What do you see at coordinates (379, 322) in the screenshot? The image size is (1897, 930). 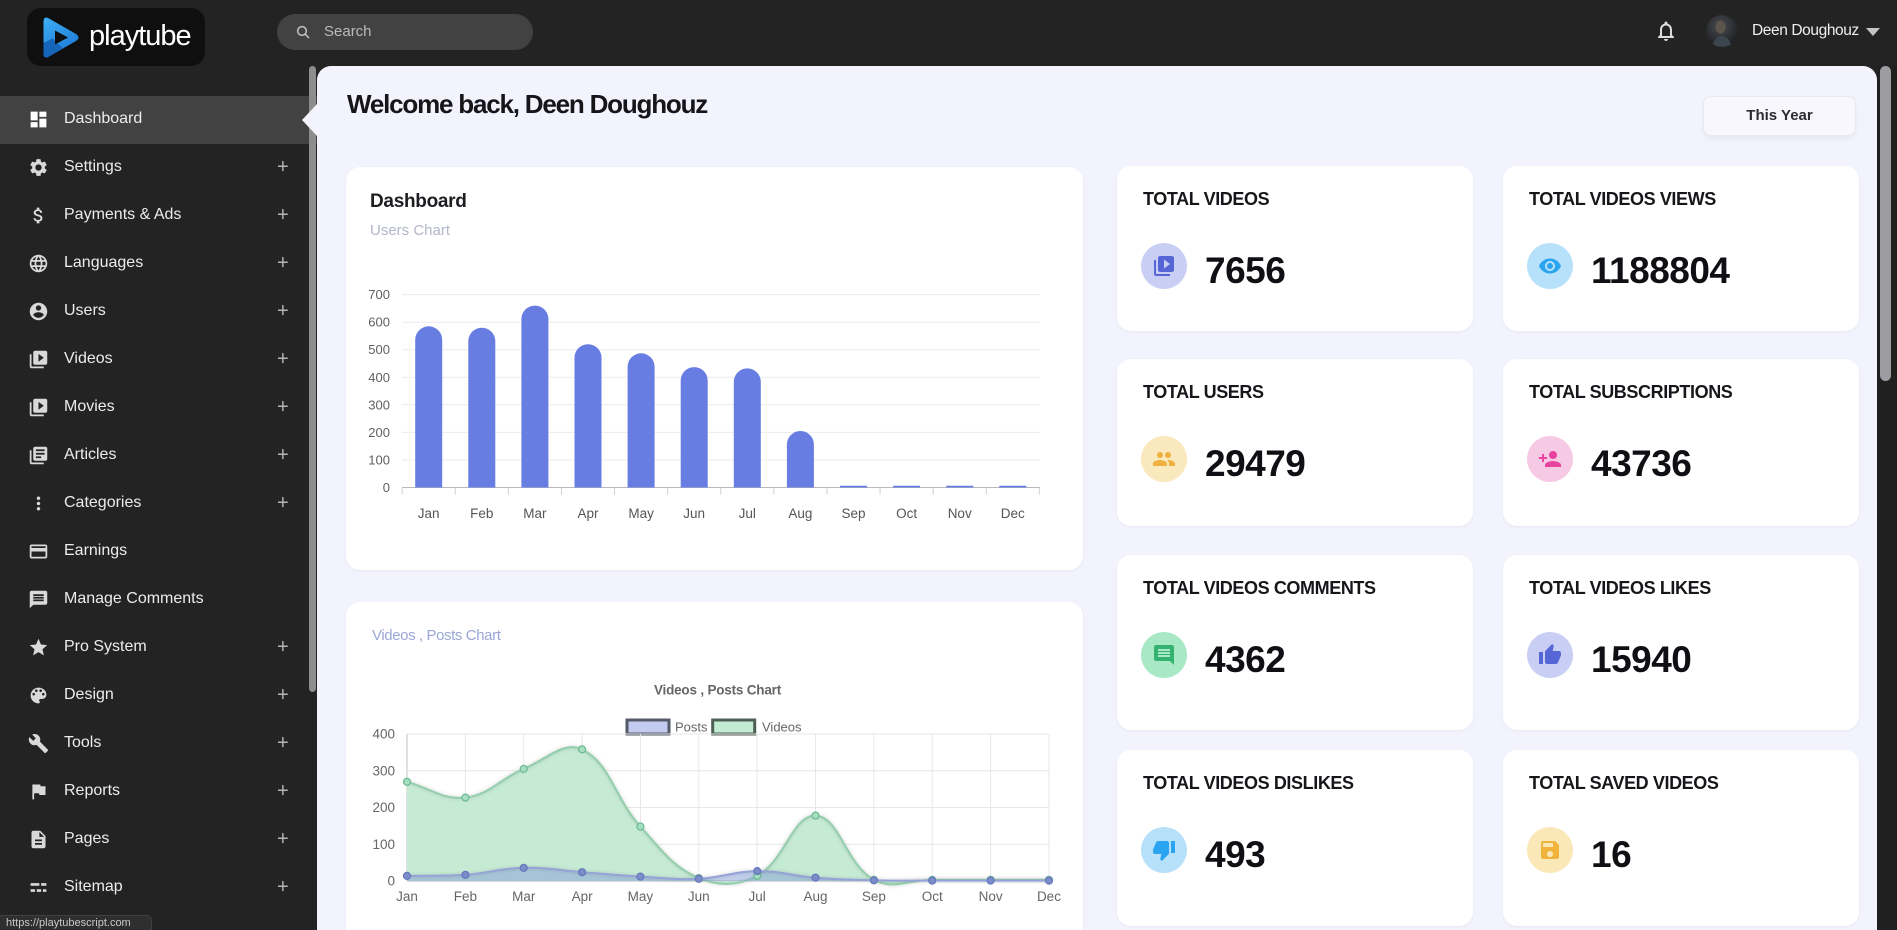 I see `svg-text: 600` at bounding box center [379, 322].